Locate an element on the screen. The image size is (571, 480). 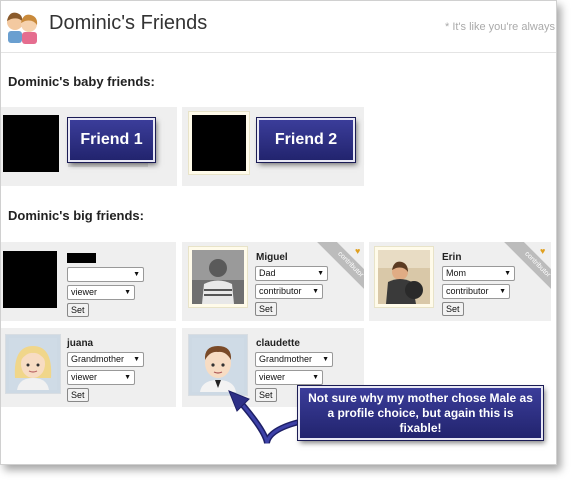
tagline: * It's like you're always s is located at coordinates (501, 27).